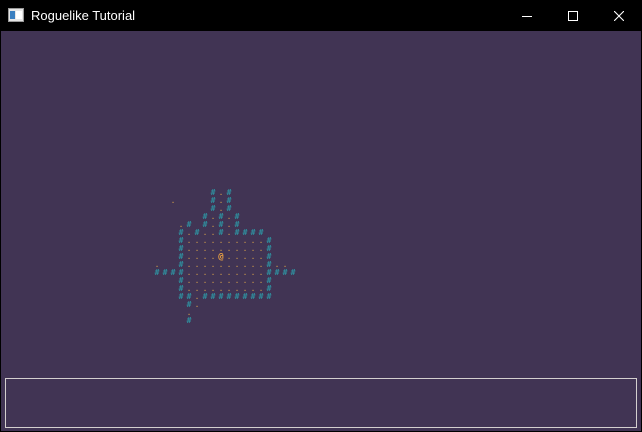  Describe the element at coordinates (83, 15) in the screenshot. I see `window-title: Roguelike Tutorial` at that location.